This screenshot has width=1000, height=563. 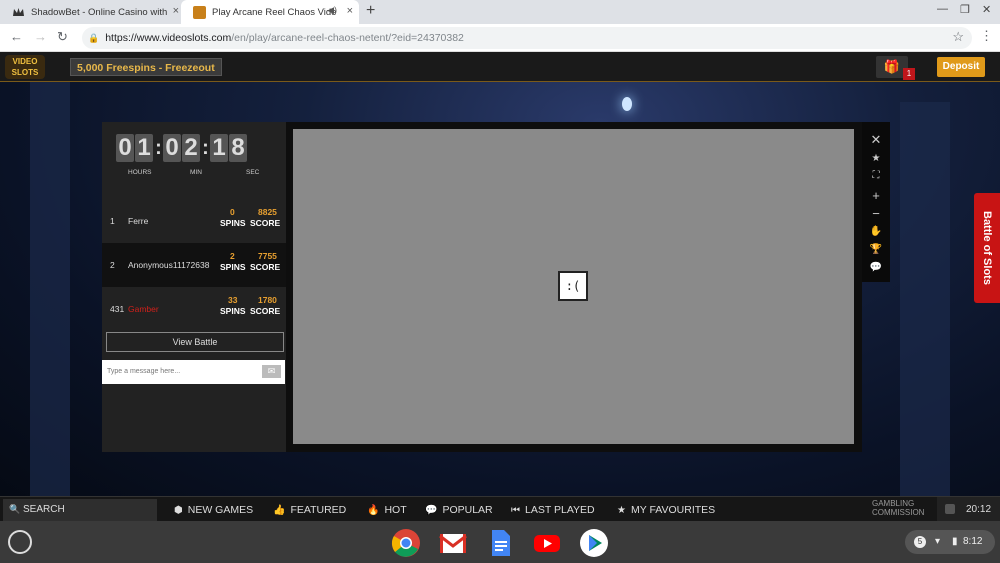 What do you see at coordinates (955, 541) in the screenshot?
I see `battery-icon: ▮` at bounding box center [955, 541].